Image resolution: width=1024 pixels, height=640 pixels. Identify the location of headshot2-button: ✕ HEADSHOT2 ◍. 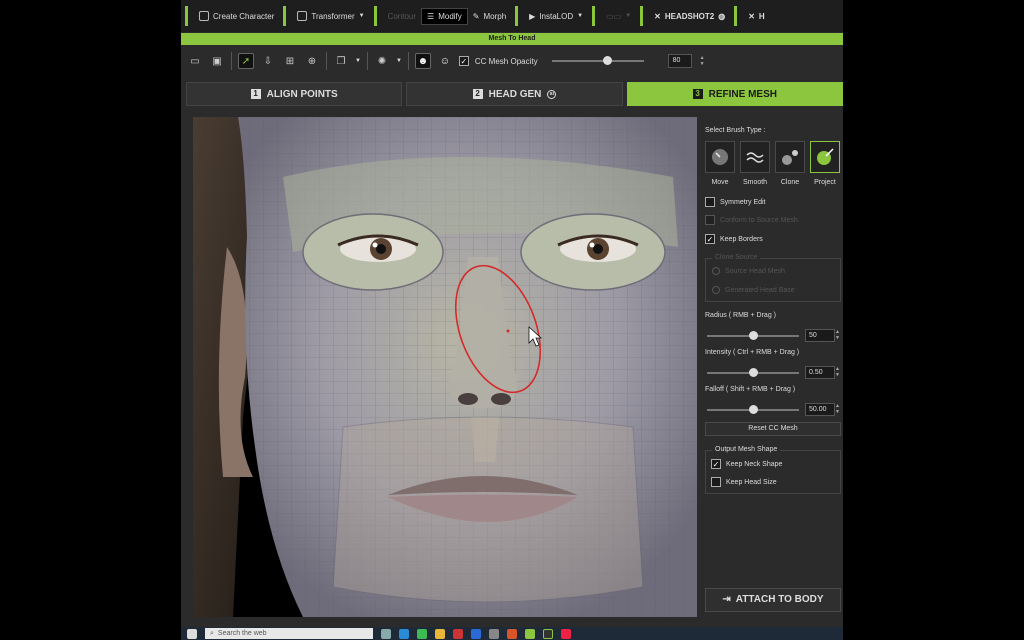
(689, 16).